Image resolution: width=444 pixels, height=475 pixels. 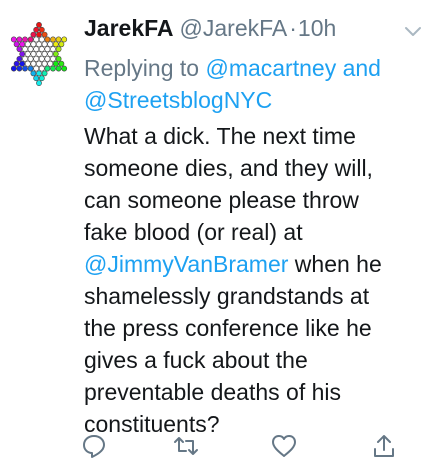 I want to click on like-button, so click(x=284, y=446).